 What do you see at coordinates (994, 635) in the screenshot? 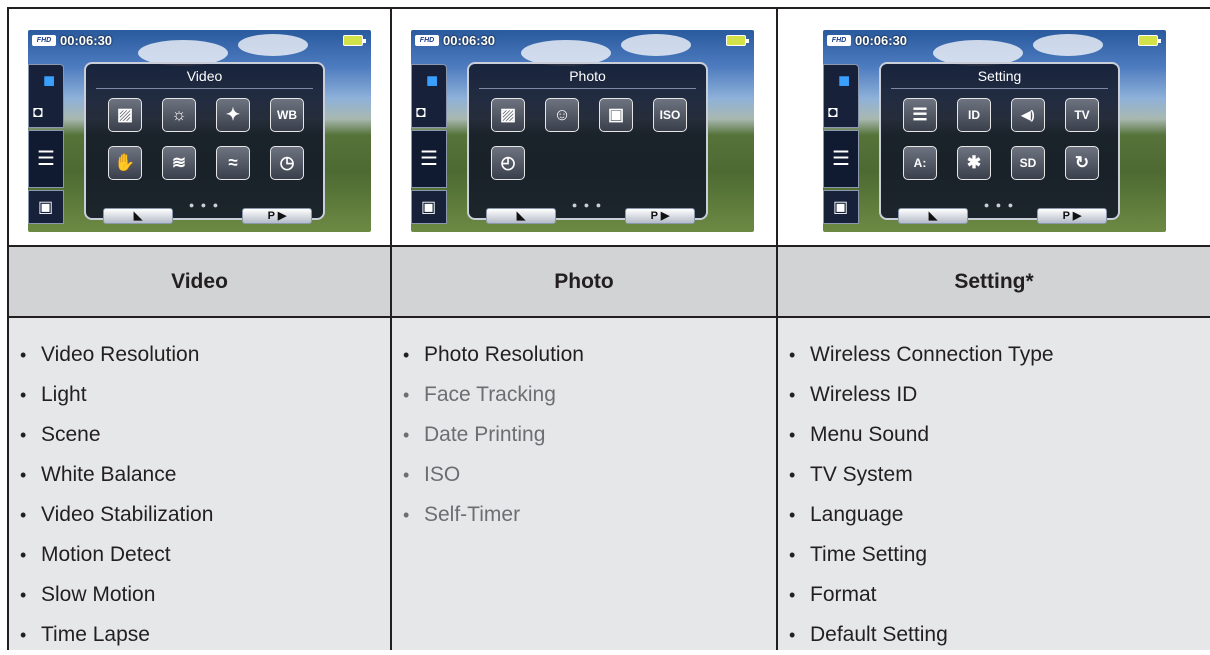
I see `list-item: Default Setting` at bounding box center [994, 635].